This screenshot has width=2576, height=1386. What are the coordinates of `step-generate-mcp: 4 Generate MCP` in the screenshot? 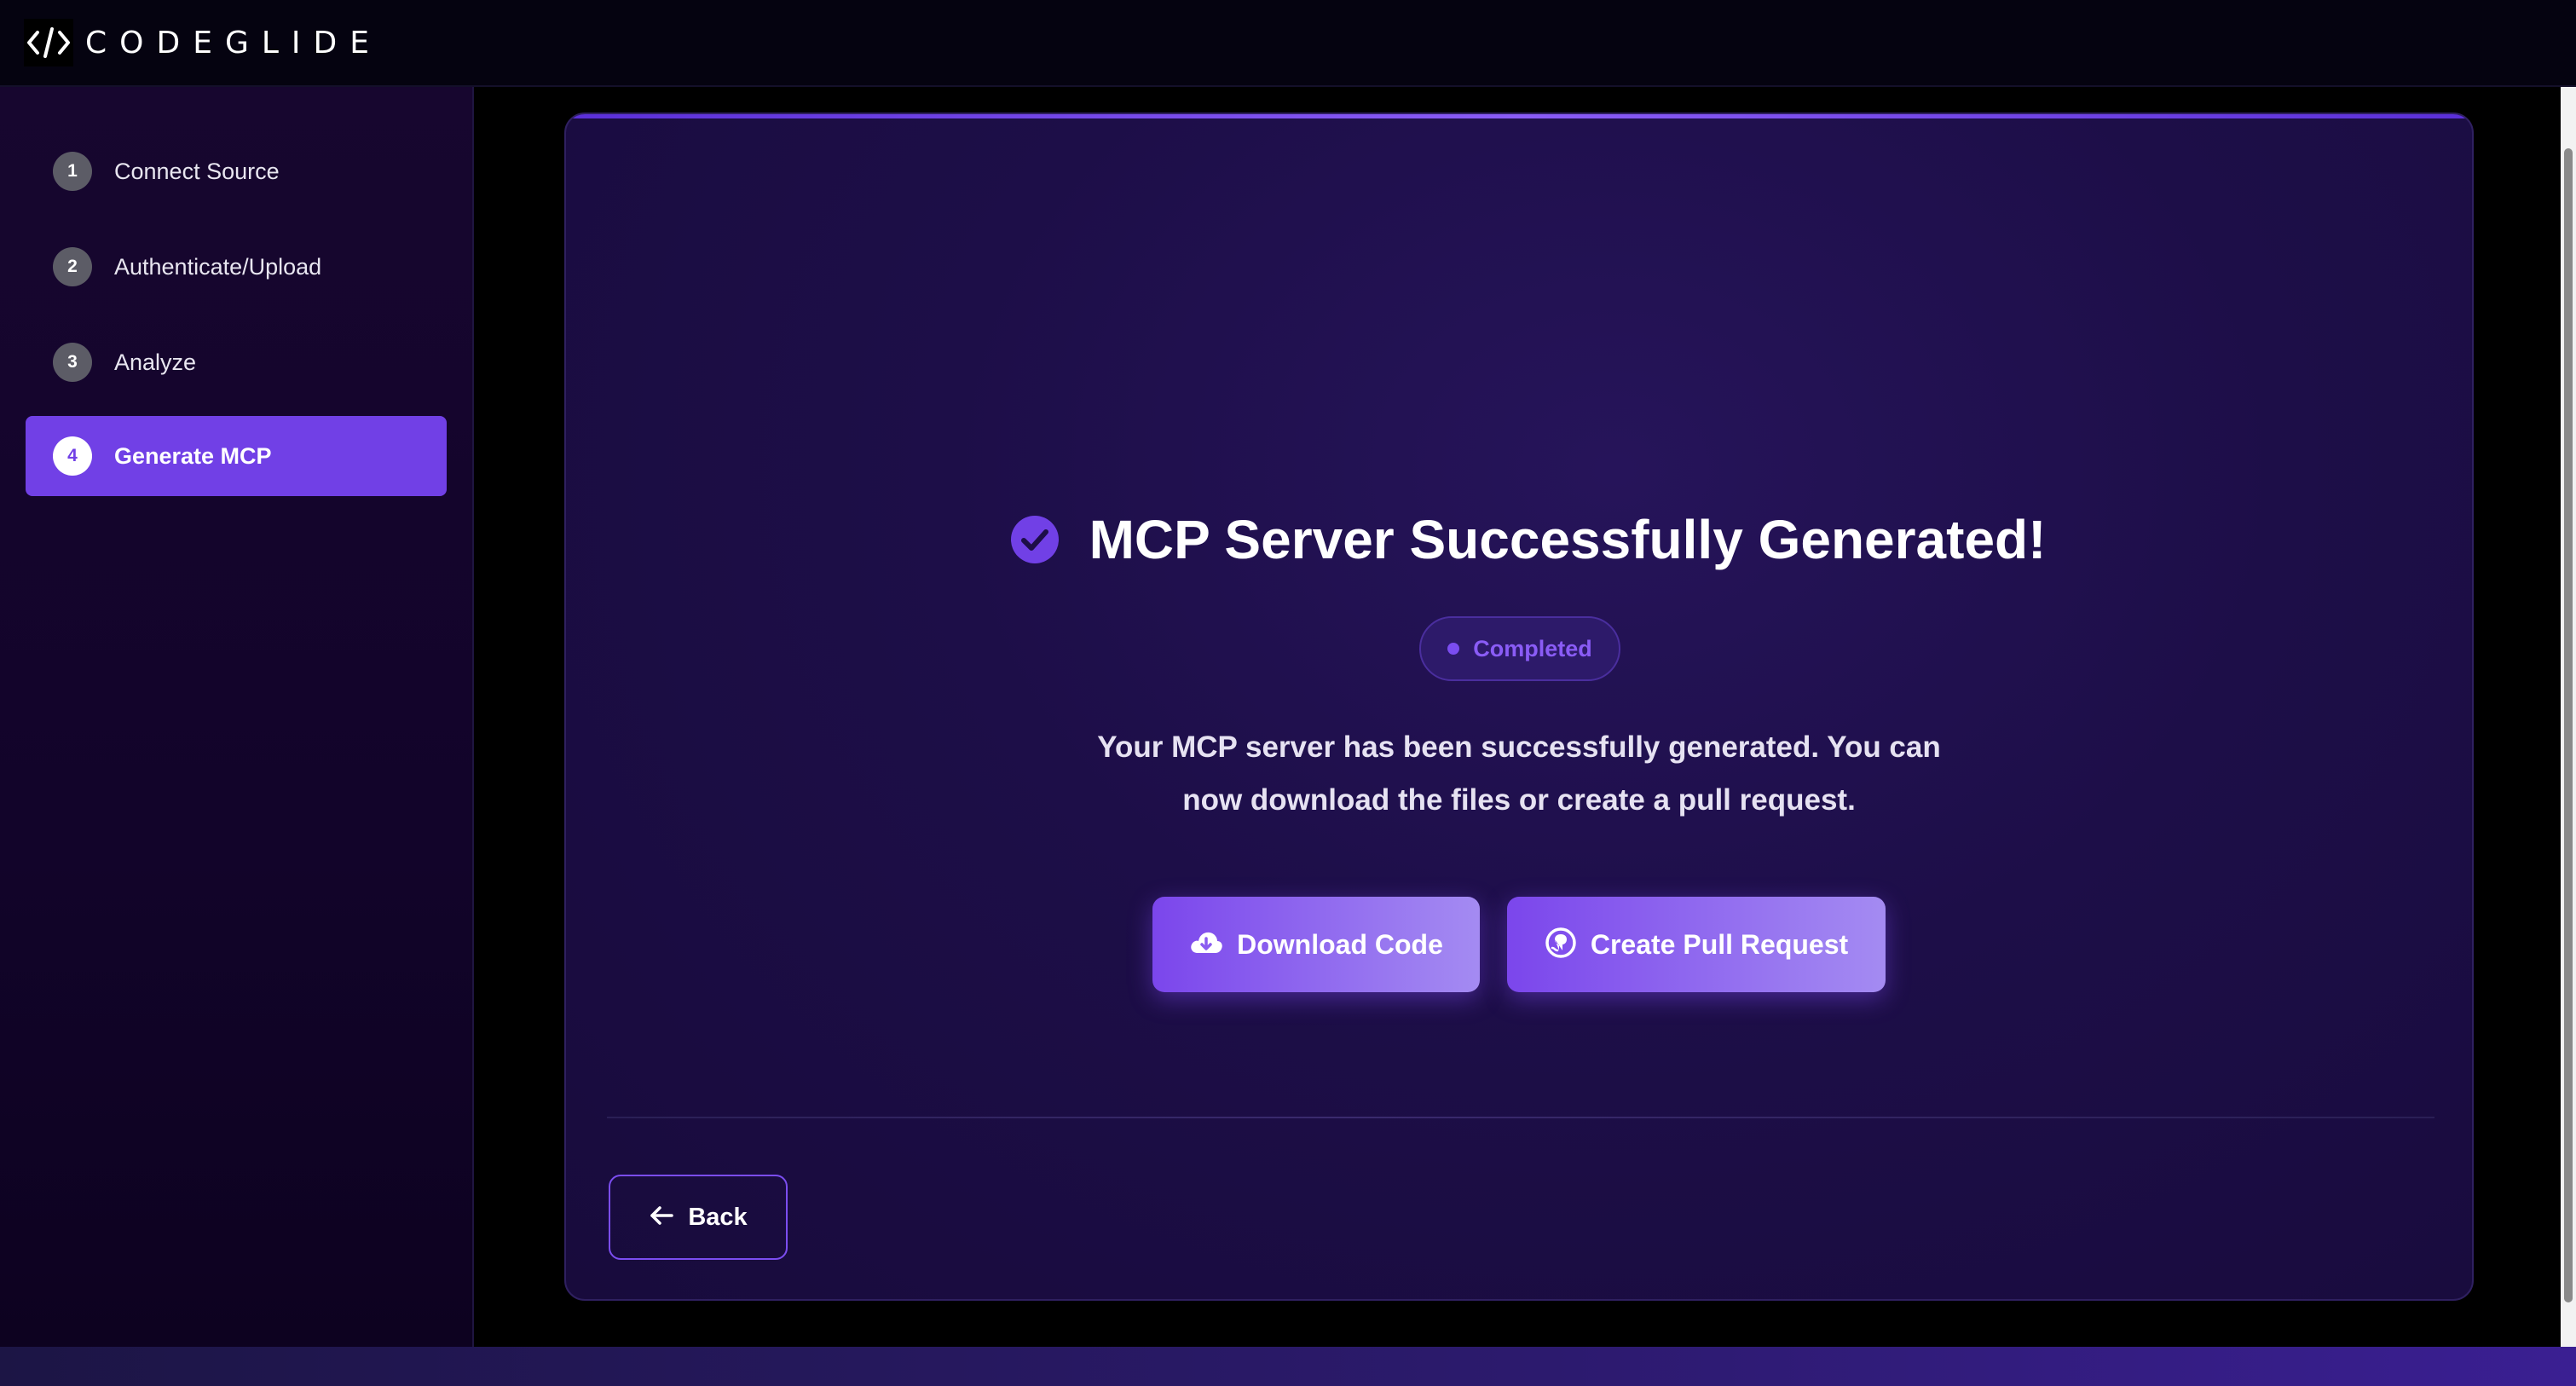 It's located at (236, 456).